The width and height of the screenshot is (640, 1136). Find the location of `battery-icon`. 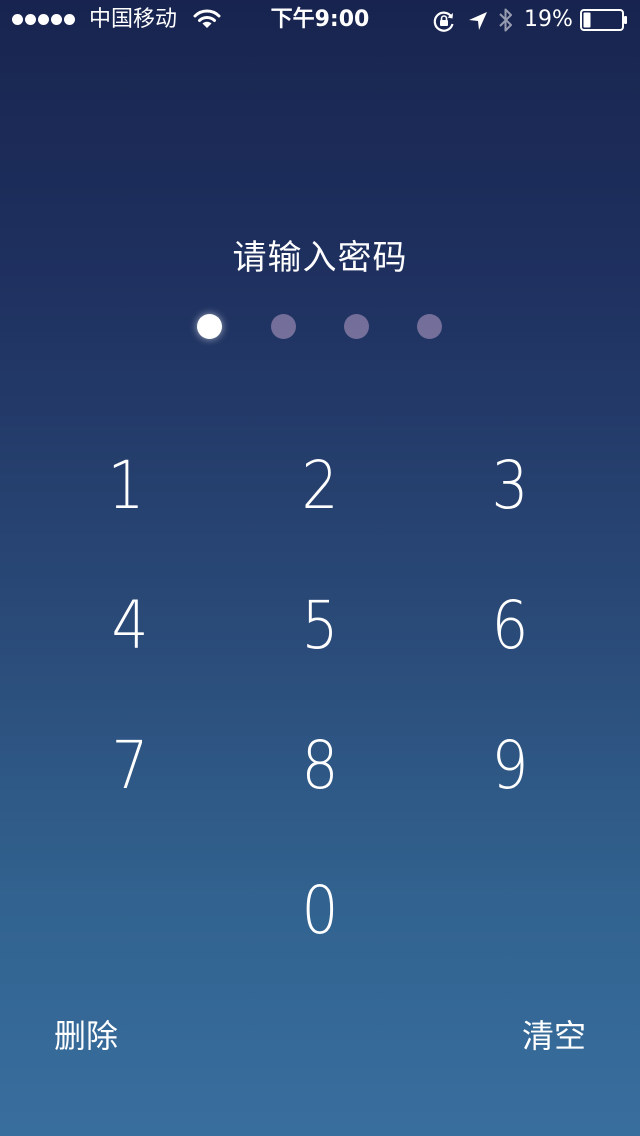

battery-icon is located at coordinates (603, 20).